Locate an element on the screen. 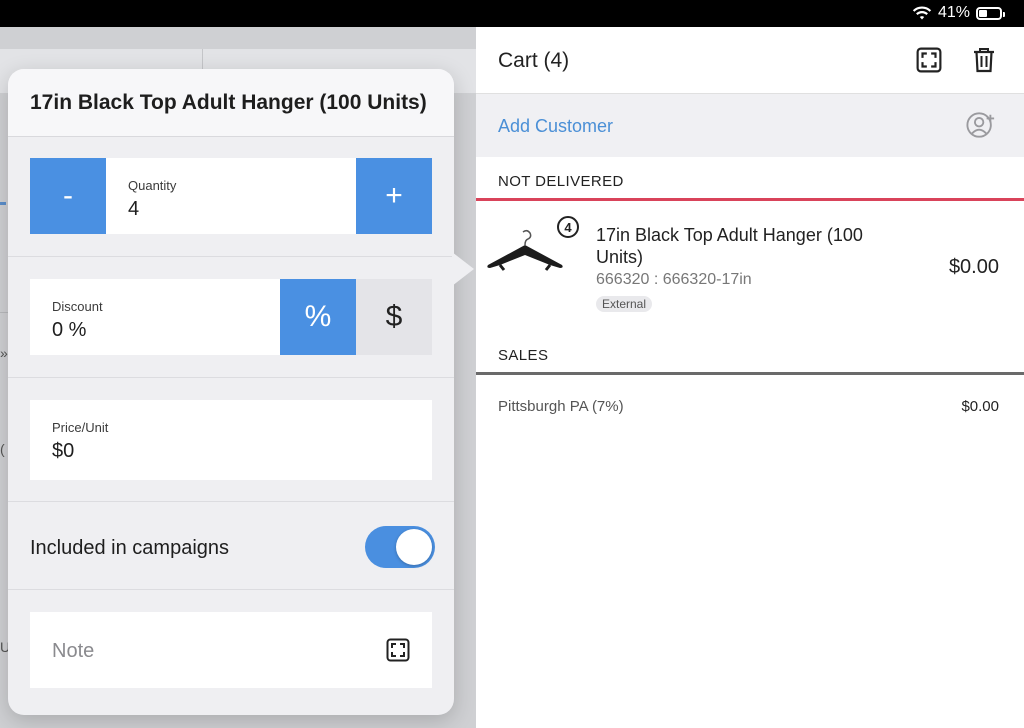 Image resolution: width=1024 pixels, height=728 pixels. item-price: $0.00 is located at coordinates (973, 267).